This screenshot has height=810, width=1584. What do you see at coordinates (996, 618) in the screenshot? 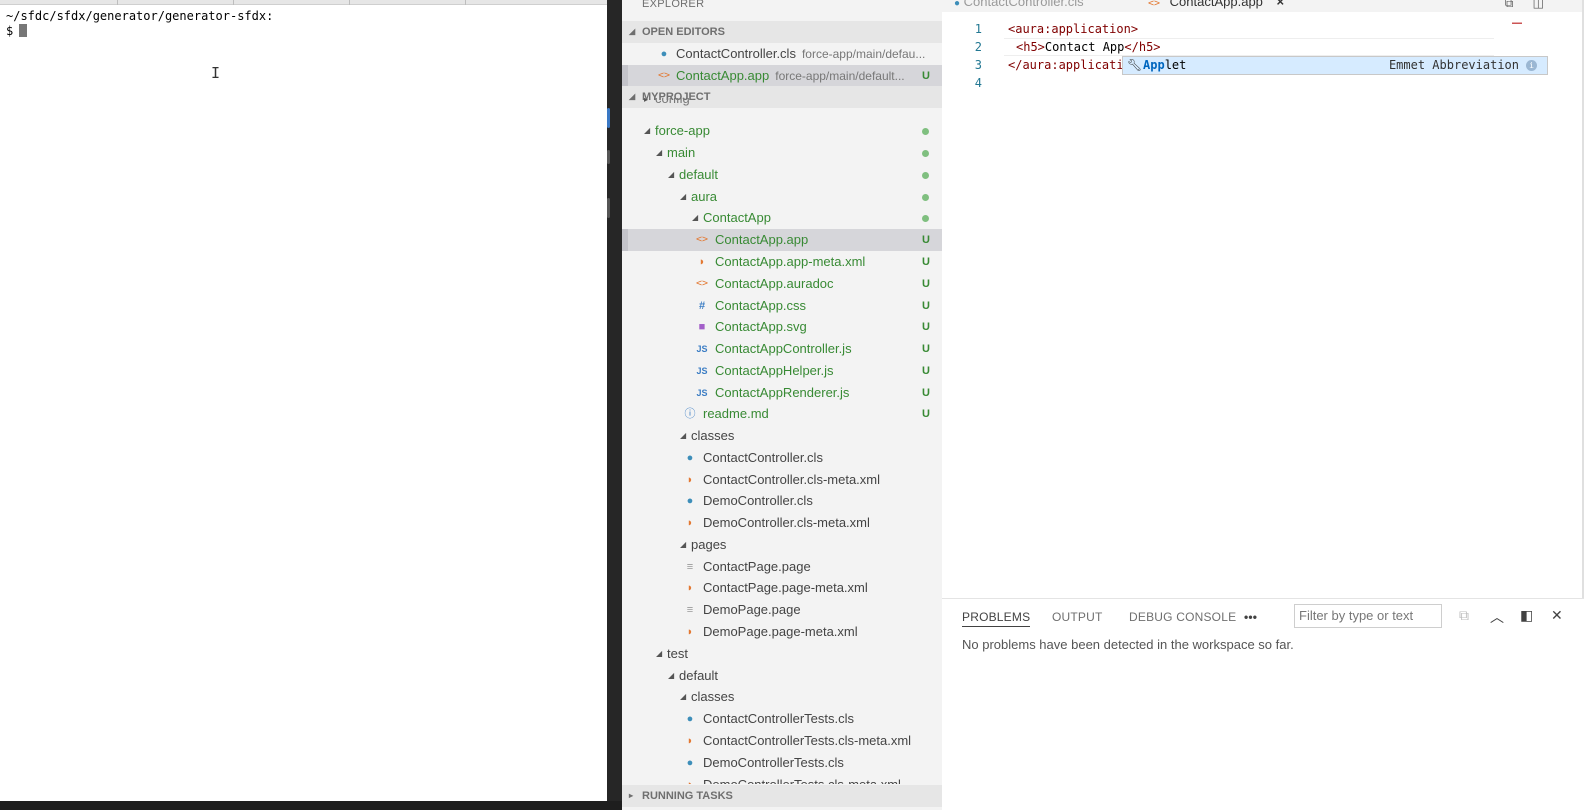
I see `tab-problems: PROBLEMS` at bounding box center [996, 618].